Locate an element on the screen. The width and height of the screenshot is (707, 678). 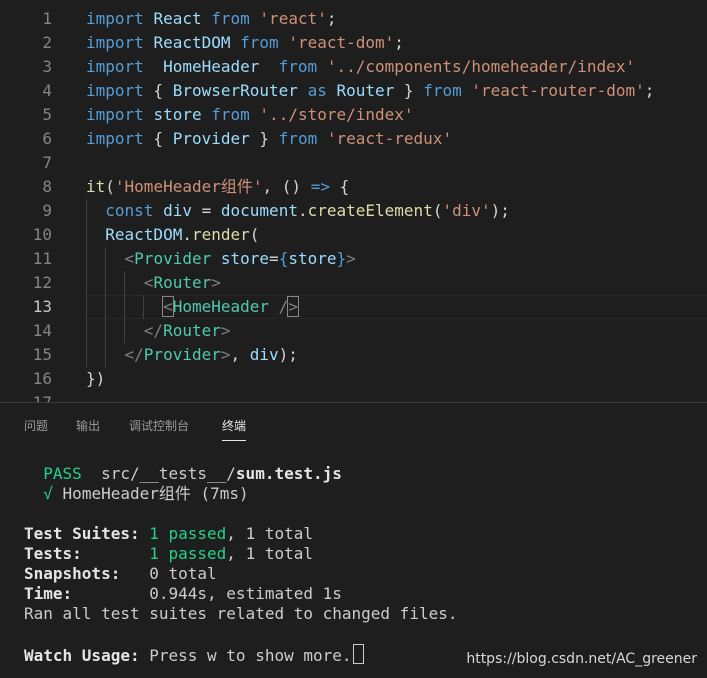
terminal-time-line: Time: 0.944s, estimated 1s is located at coordinates (183, 594).